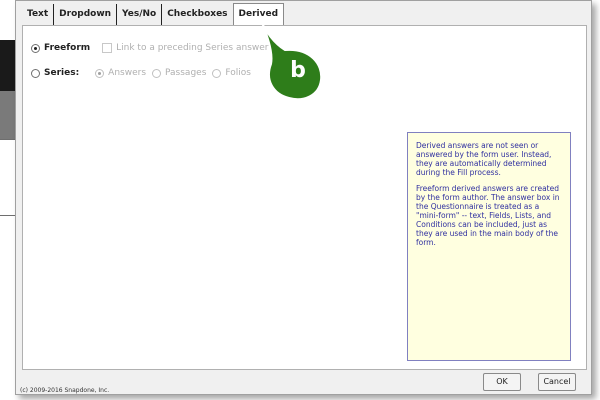 The height and width of the screenshot is (400, 600). I want to click on callout-bubble-b, so click(290, 57).